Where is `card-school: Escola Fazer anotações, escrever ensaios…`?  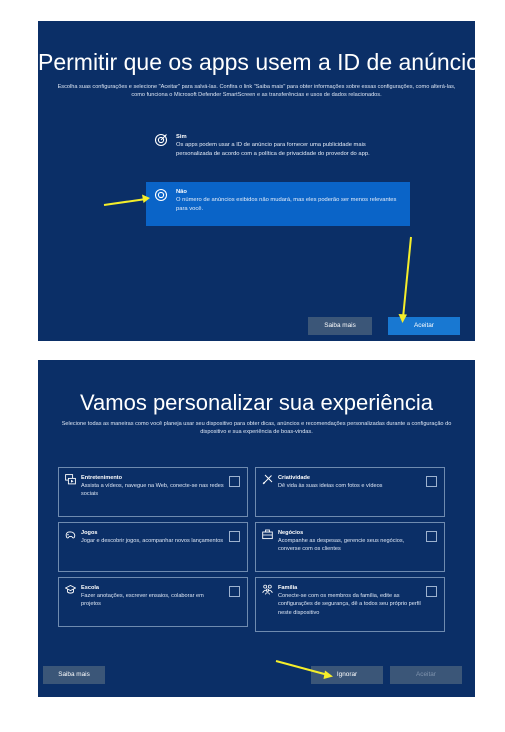 card-school: Escola Fazer anotações, escrever ensaios… is located at coordinates (153, 602).